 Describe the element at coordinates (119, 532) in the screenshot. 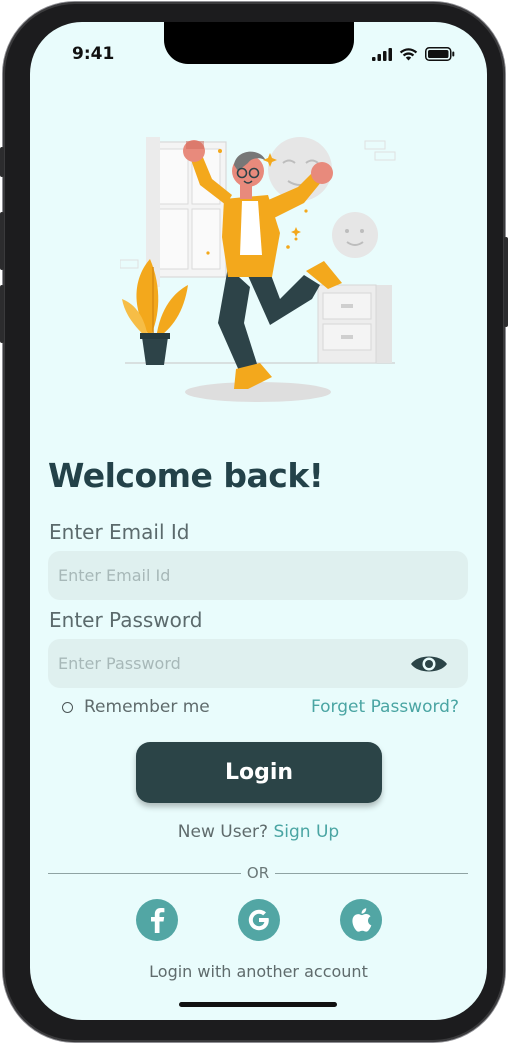

I see `email-label: Enter Email Id` at that location.